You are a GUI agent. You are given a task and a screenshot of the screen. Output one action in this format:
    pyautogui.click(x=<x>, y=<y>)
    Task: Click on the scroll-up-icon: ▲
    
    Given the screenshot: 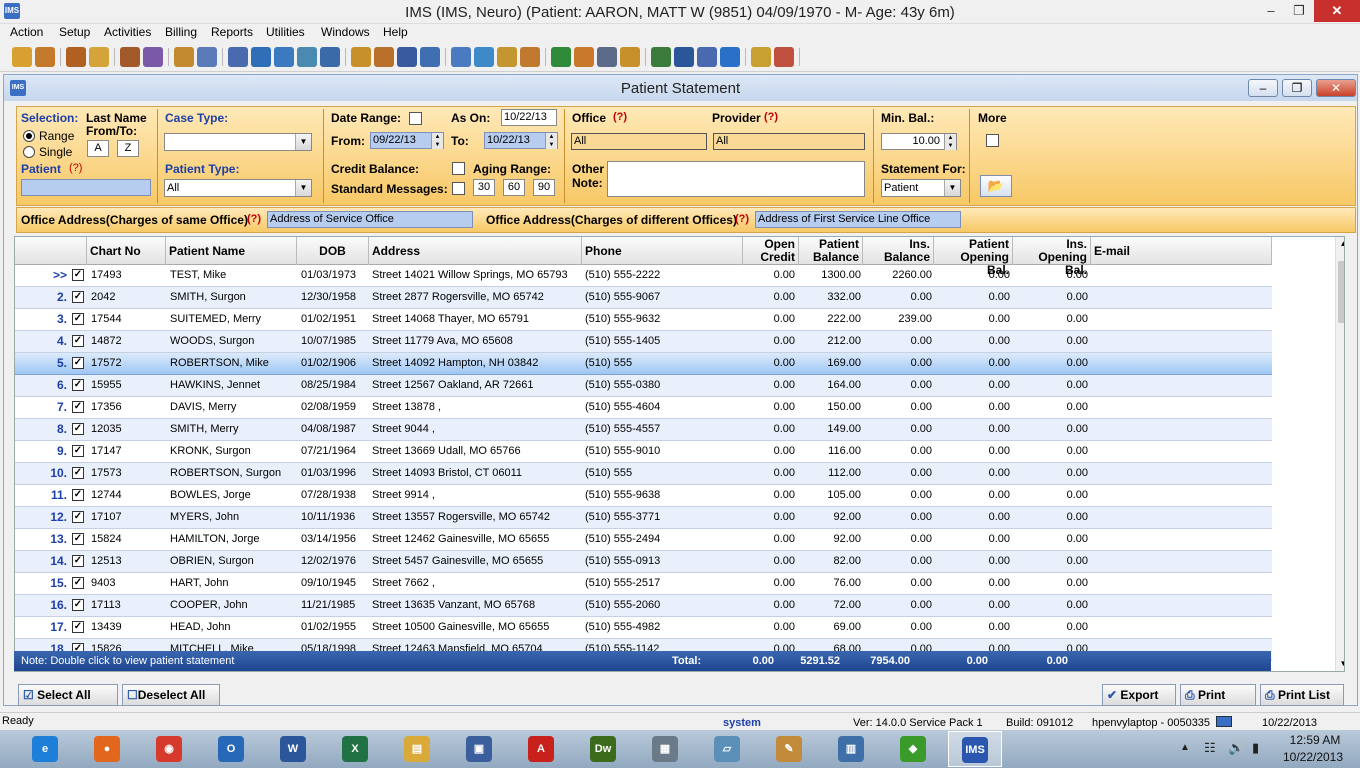 What is the action you would take?
    pyautogui.click(x=1341, y=244)
    